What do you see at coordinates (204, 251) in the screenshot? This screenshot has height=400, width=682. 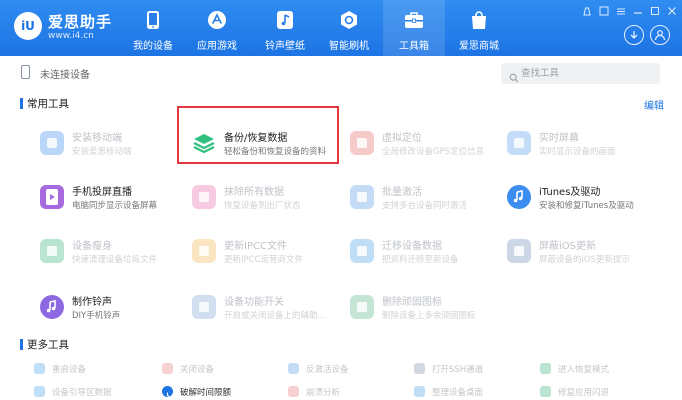 I see `ipcc-icon` at bounding box center [204, 251].